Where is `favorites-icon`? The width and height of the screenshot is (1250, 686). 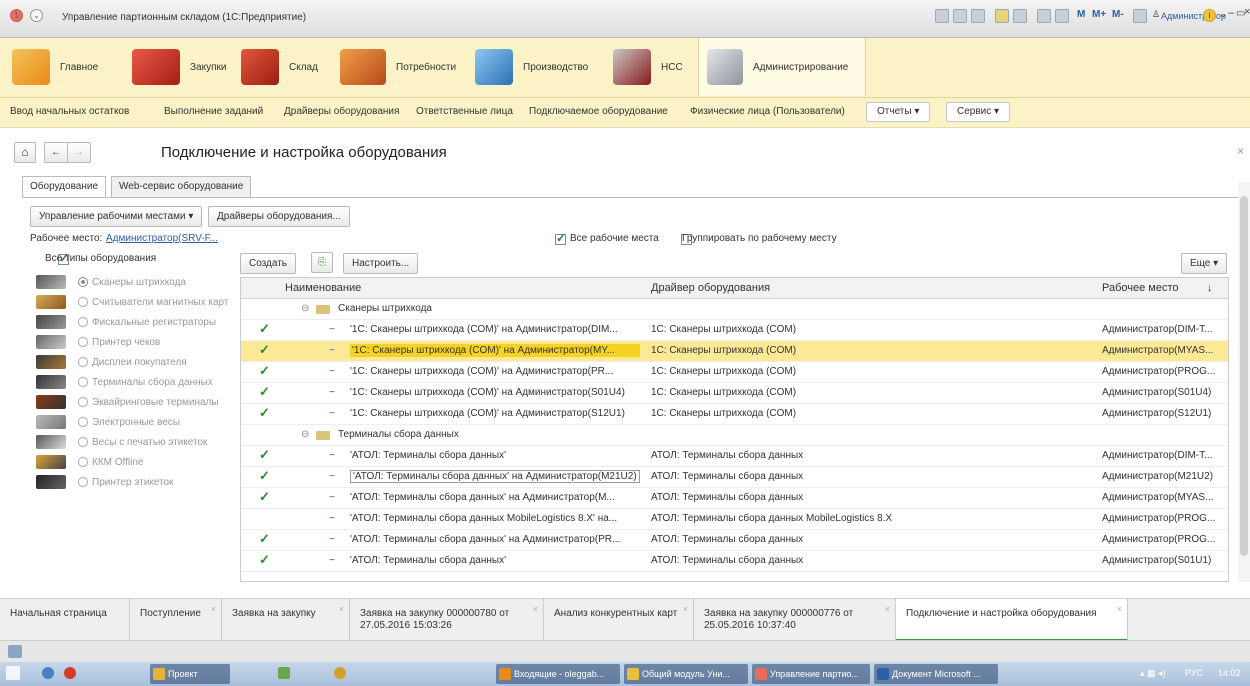
favorites-icon is located at coordinates (1002, 16).